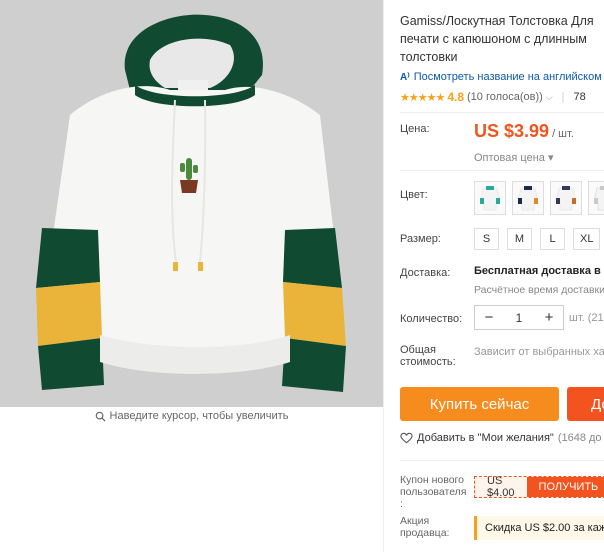 The width and height of the screenshot is (604, 552). Describe the element at coordinates (537, 239) in the screenshot. I see `size-options: S M L XL` at that location.